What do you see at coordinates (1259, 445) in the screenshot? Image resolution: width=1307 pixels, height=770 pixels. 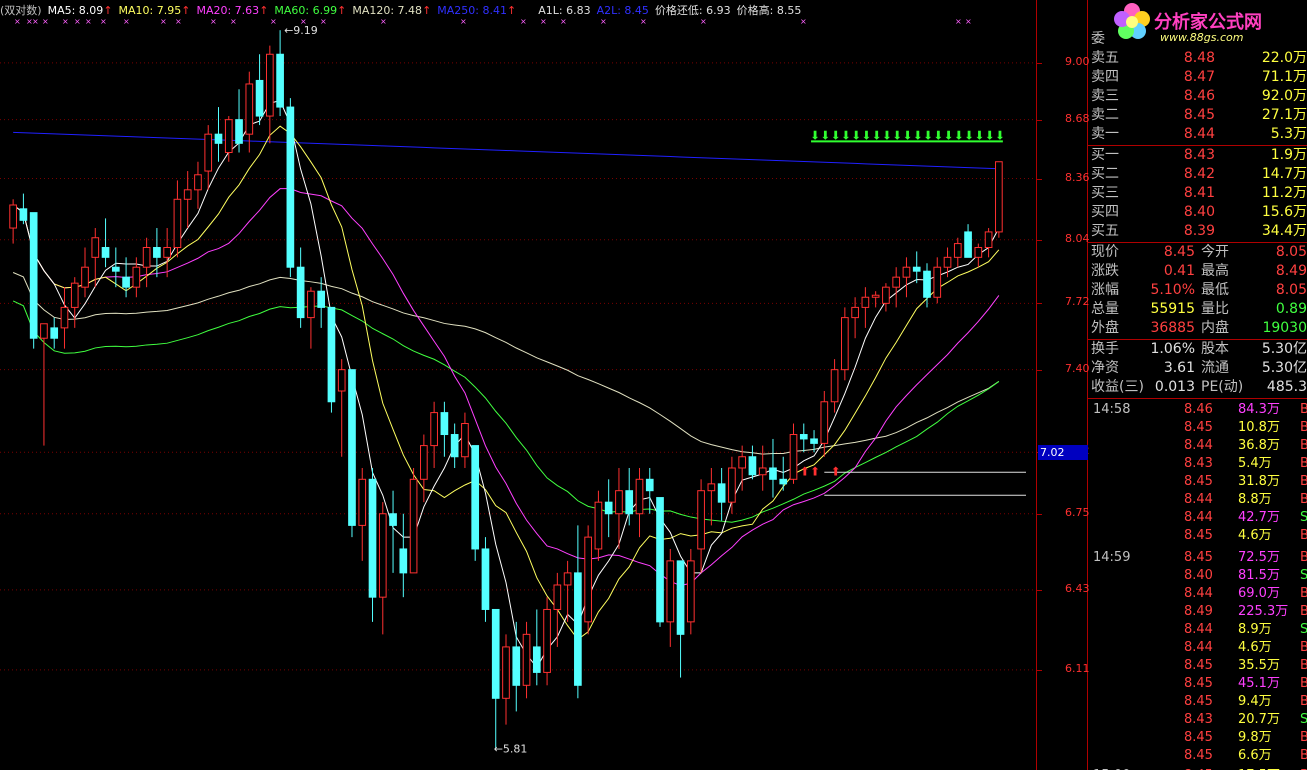 I see `tick-volume: 36.8万` at bounding box center [1259, 445].